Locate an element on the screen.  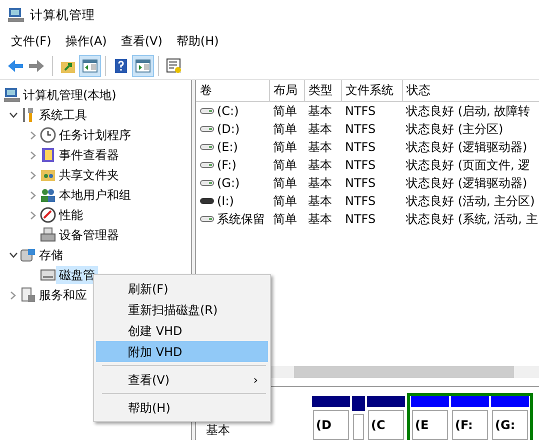
pane-right-icon is located at coordinates (143, 66).